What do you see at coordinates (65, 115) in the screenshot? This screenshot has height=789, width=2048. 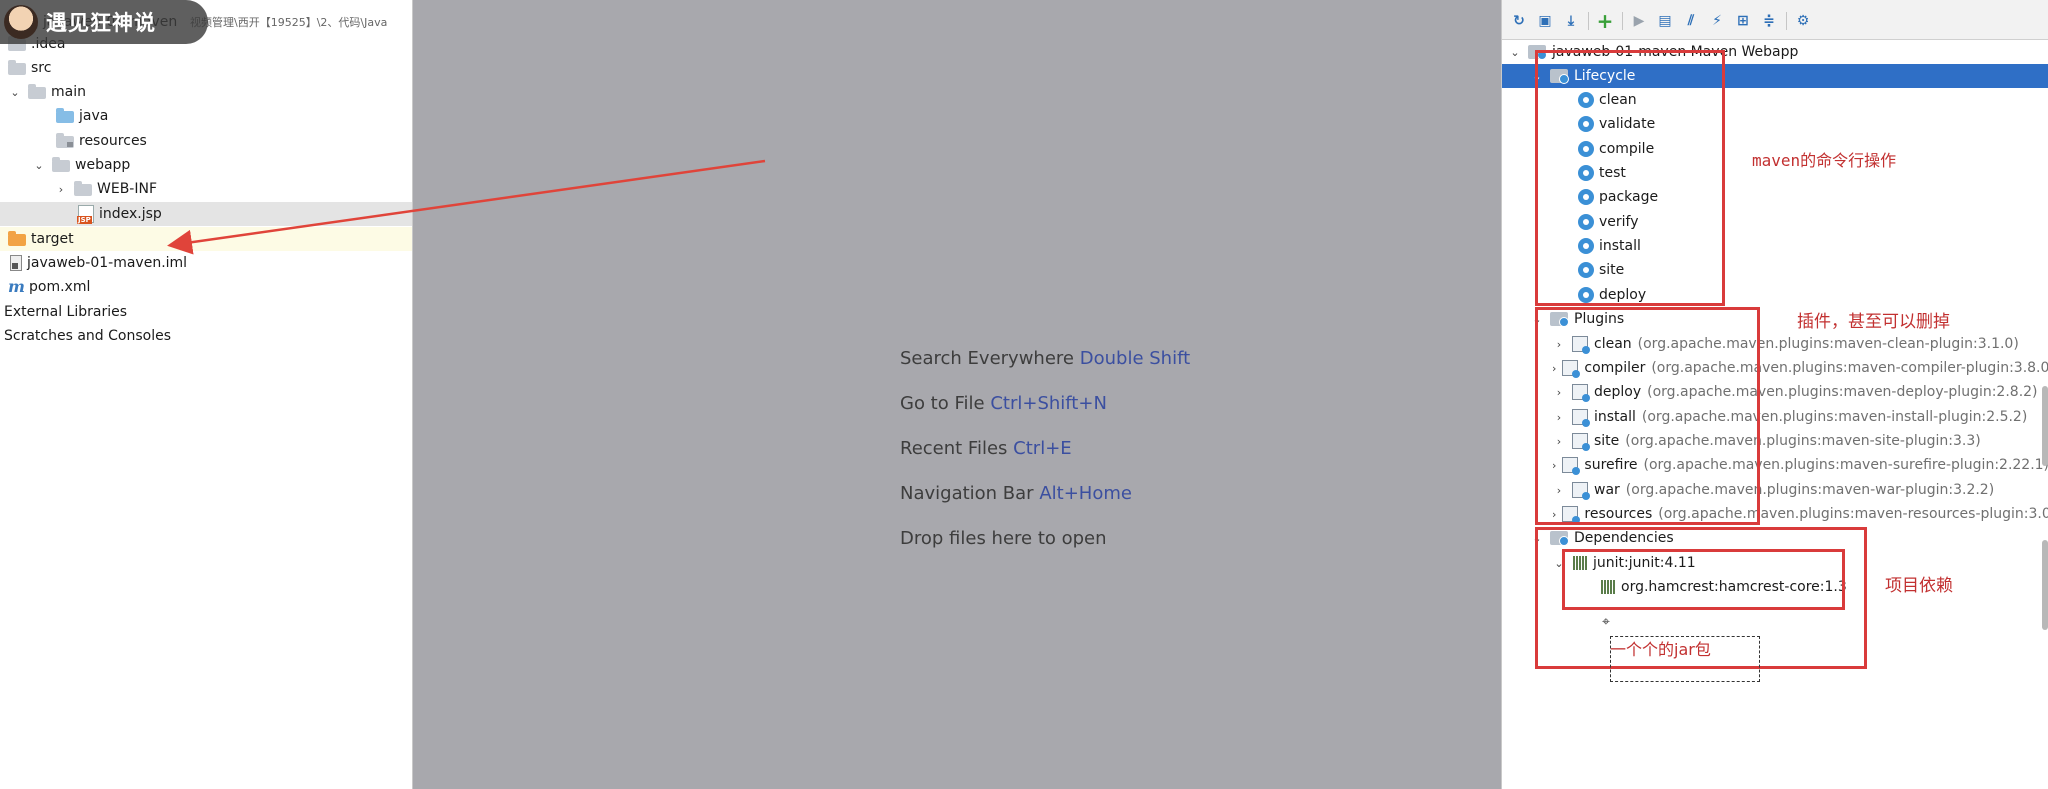 I see `source-folder-icon` at bounding box center [65, 115].